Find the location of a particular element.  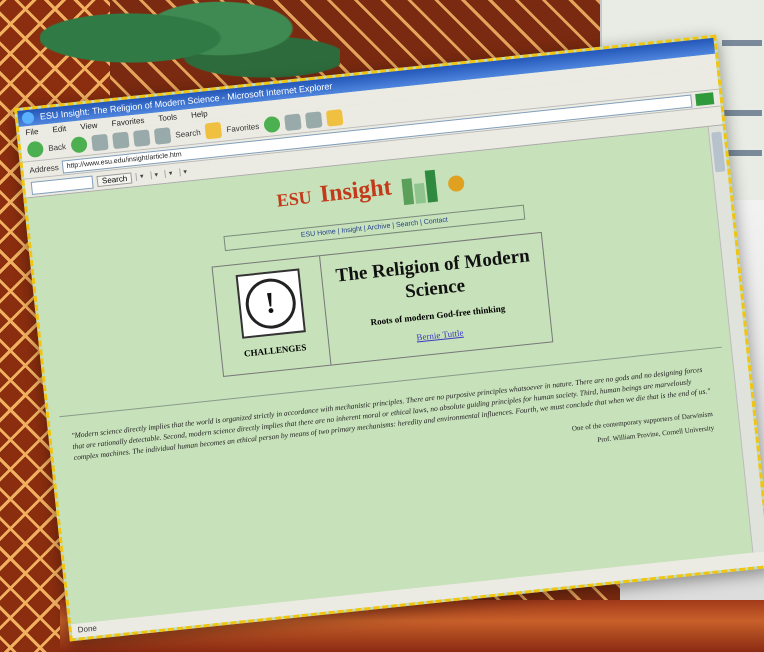

ie-icon is located at coordinates (28, 118).